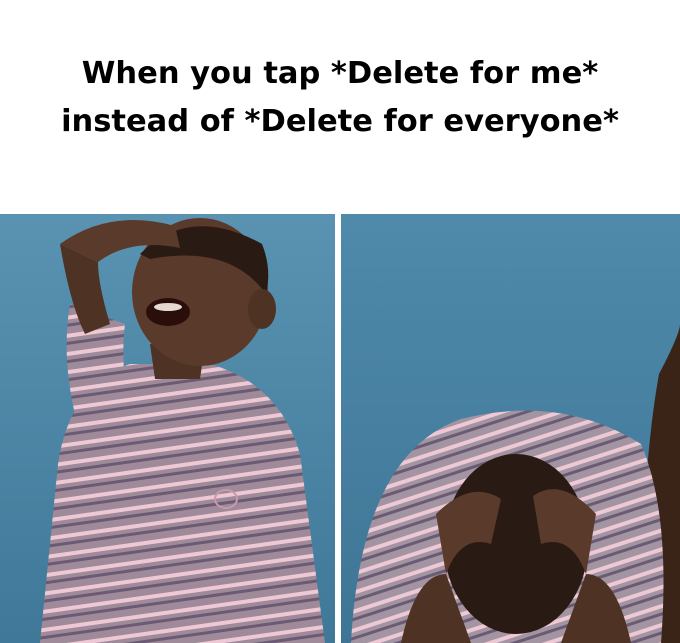  Describe the element at coordinates (340, 73) in the screenshot. I see `caption-line-1: When you tap *Delete for me*` at that location.